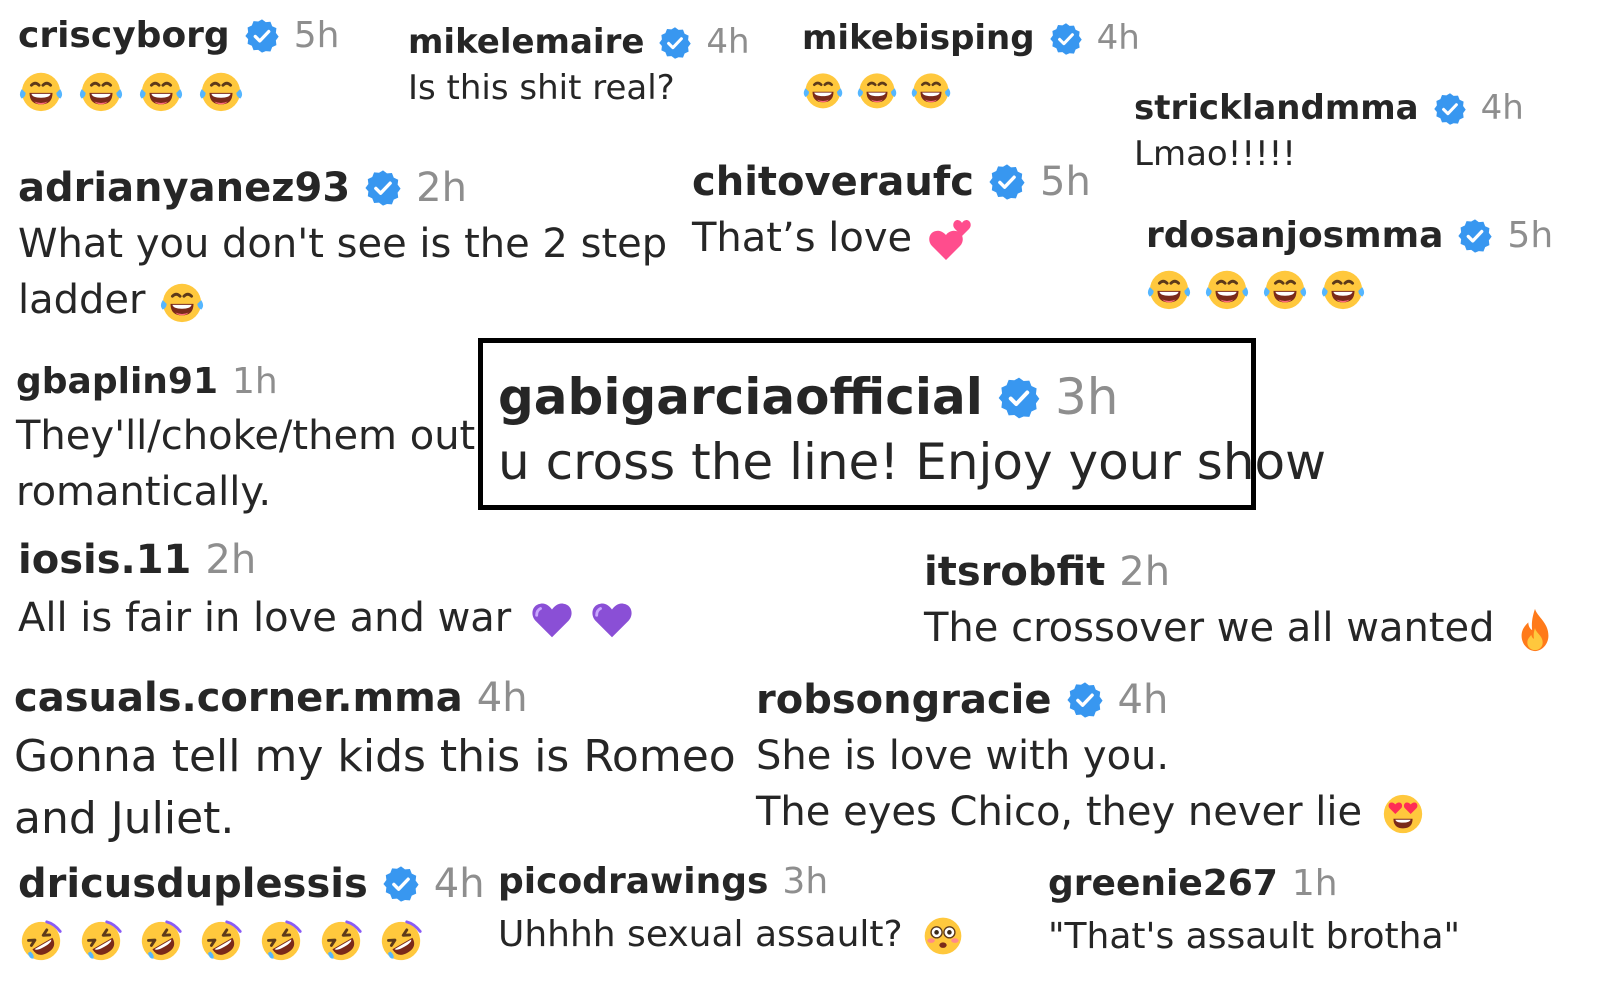 This screenshot has width=1600, height=1000. I want to click on comment-rdosanjosmma: rdosanjosmma 5h, so click(1349, 264).